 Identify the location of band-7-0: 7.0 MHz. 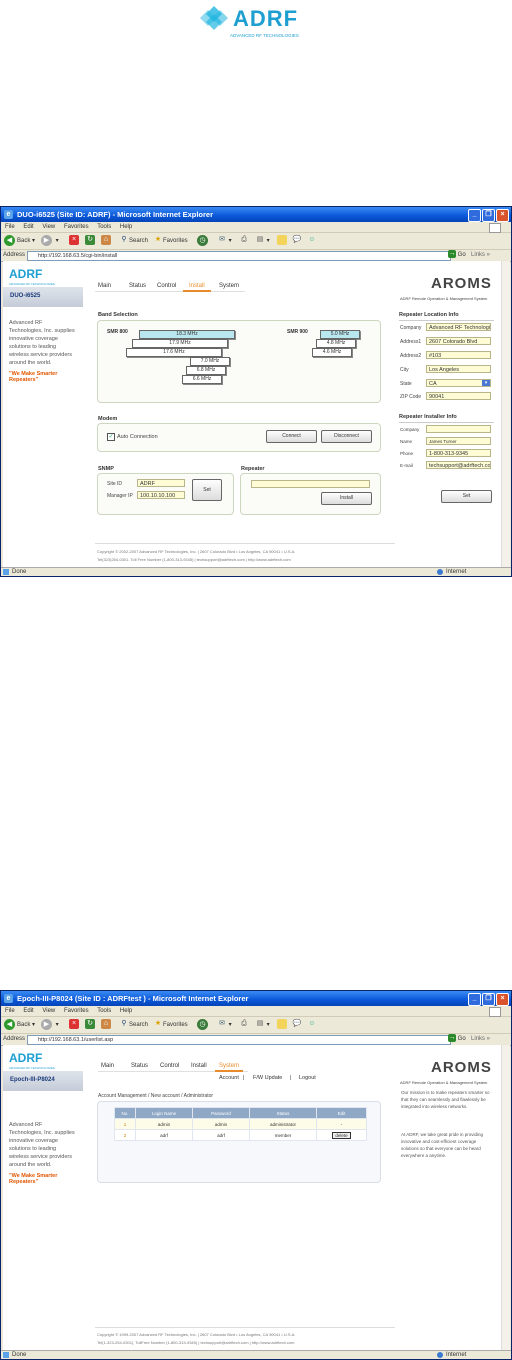
(210, 361).